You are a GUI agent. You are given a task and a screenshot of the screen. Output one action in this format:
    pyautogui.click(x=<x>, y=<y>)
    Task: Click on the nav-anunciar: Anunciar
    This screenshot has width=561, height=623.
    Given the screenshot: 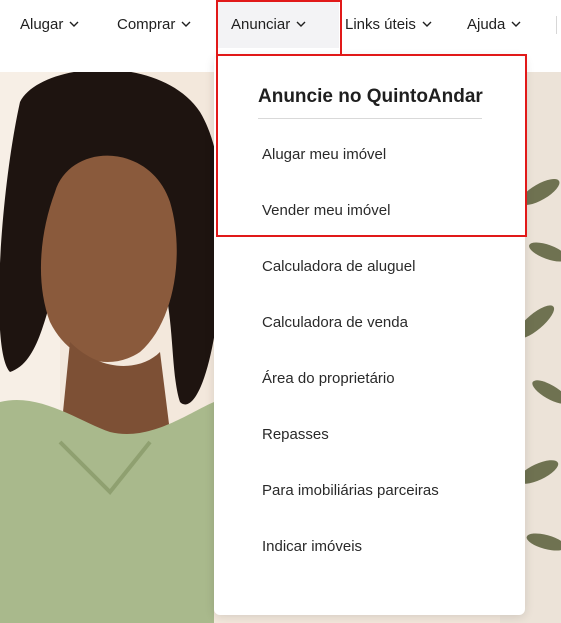 What is the action you would take?
    pyautogui.click(x=278, y=24)
    